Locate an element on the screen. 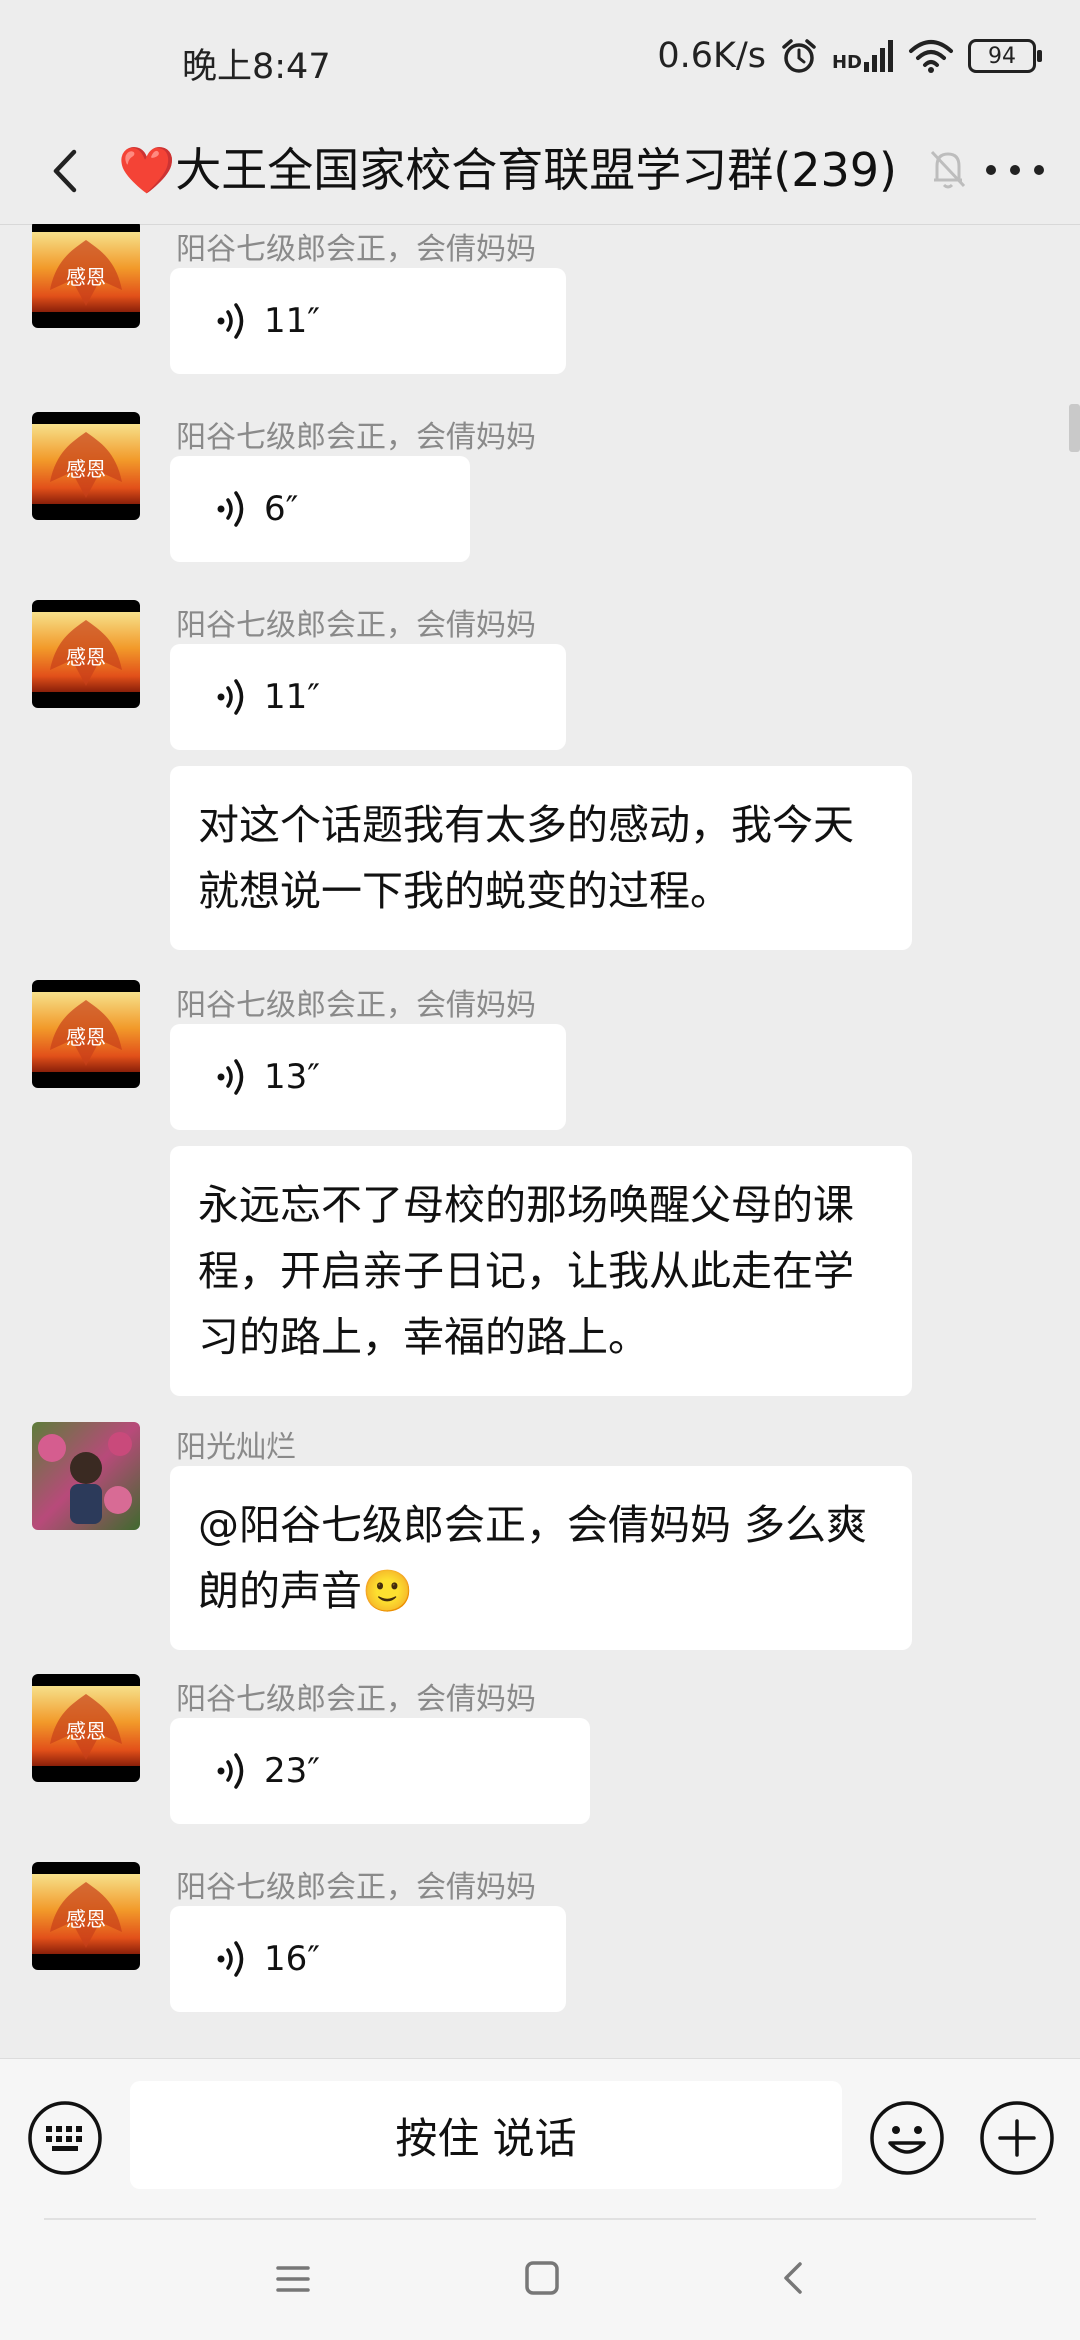  emoji-button is located at coordinates (907, 2138).